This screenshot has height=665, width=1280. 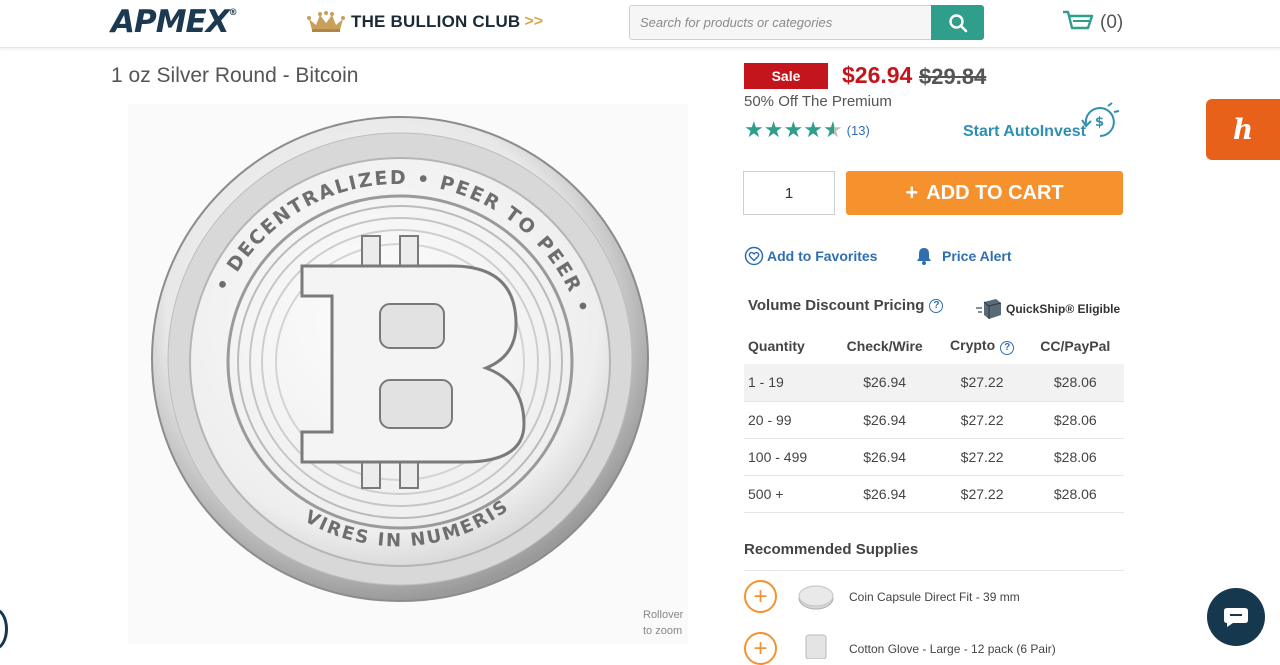 I want to click on premium-note: 50% Off The Premium, so click(x=818, y=101).